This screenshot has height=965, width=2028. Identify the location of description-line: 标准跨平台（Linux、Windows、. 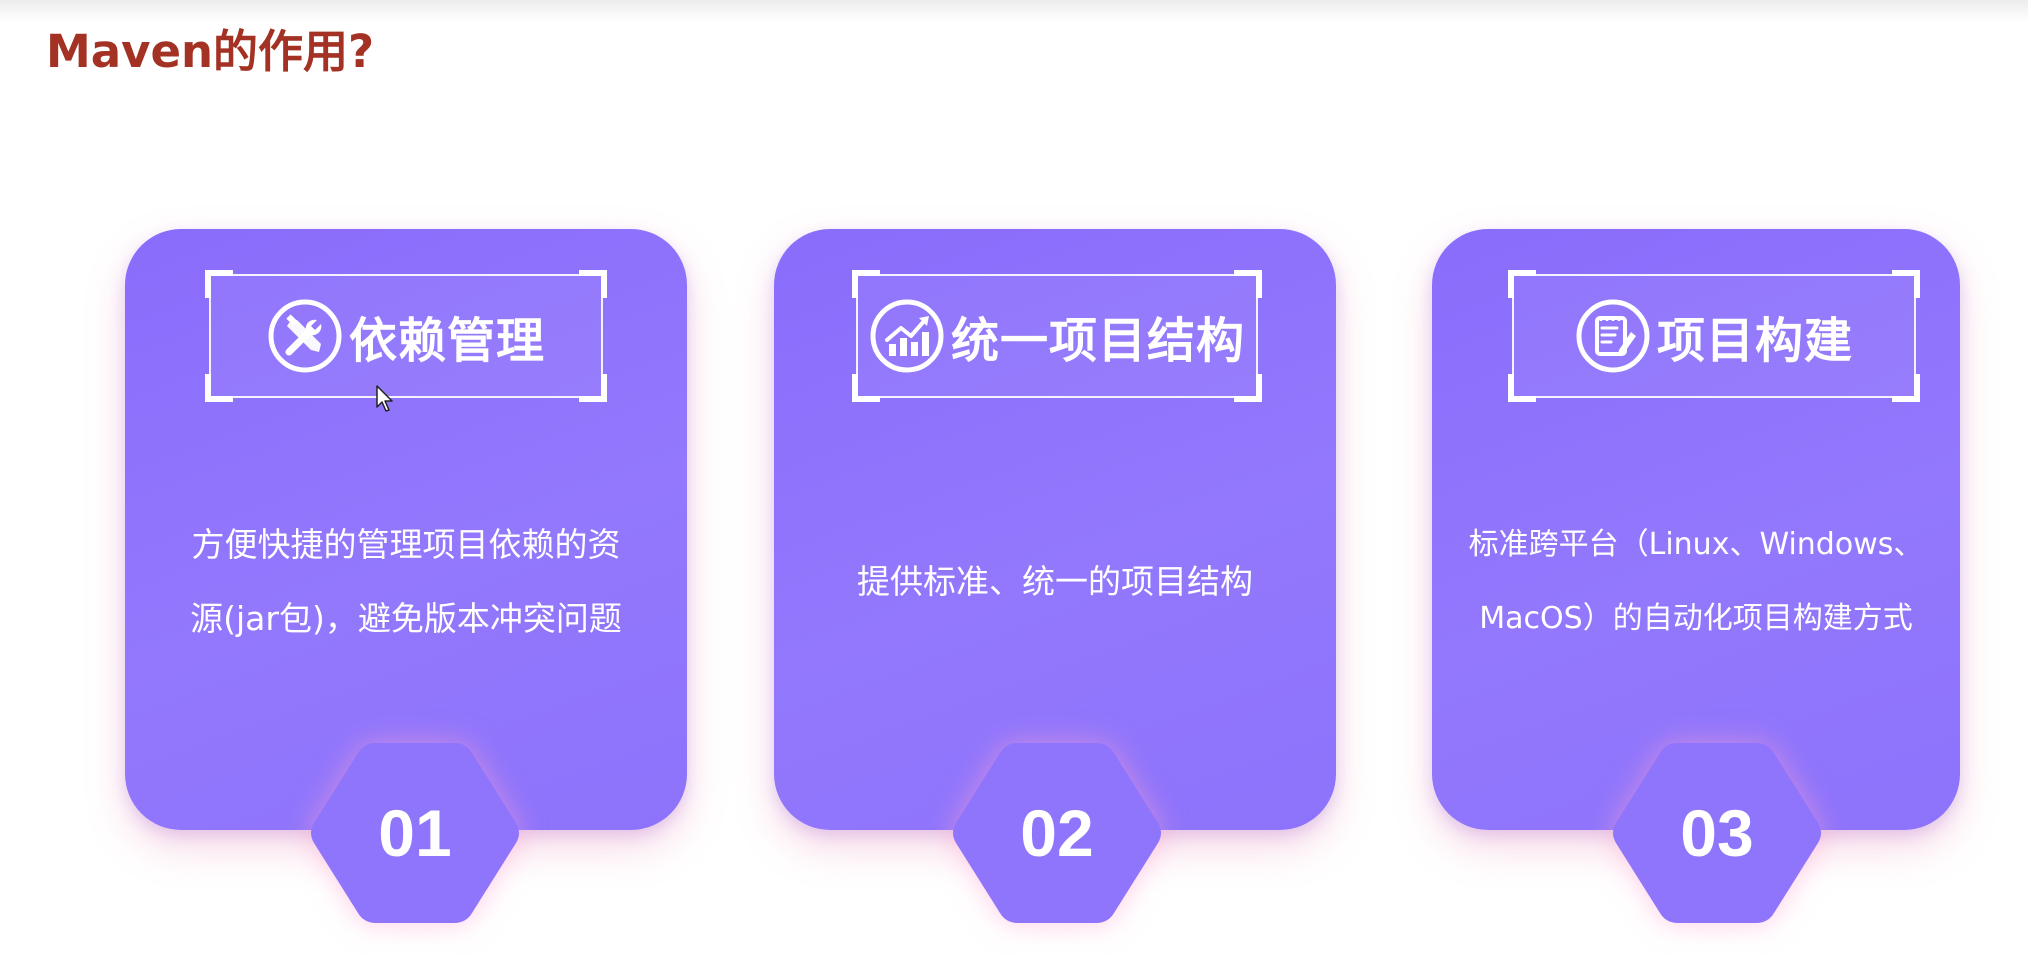
(1696, 544).